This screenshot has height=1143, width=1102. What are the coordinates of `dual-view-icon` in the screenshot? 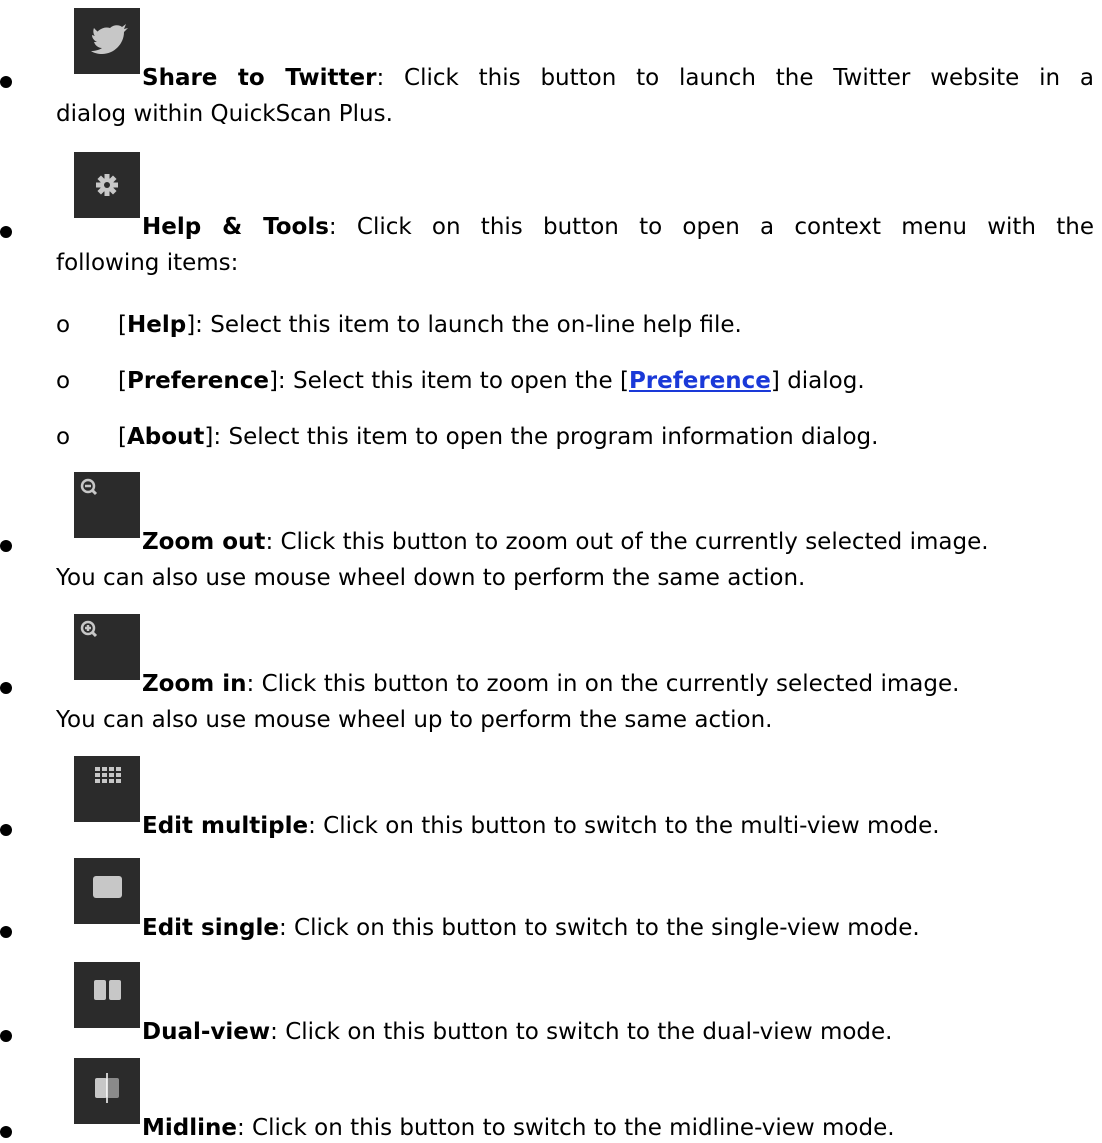 It's located at (107, 995).